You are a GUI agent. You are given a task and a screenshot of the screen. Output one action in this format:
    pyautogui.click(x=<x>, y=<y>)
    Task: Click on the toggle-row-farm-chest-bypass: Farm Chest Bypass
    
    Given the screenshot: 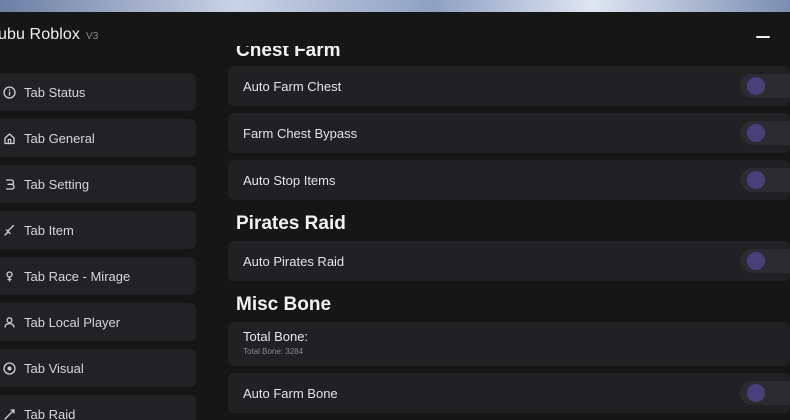 What is the action you would take?
    pyautogui.click(x=509, y=133)
    